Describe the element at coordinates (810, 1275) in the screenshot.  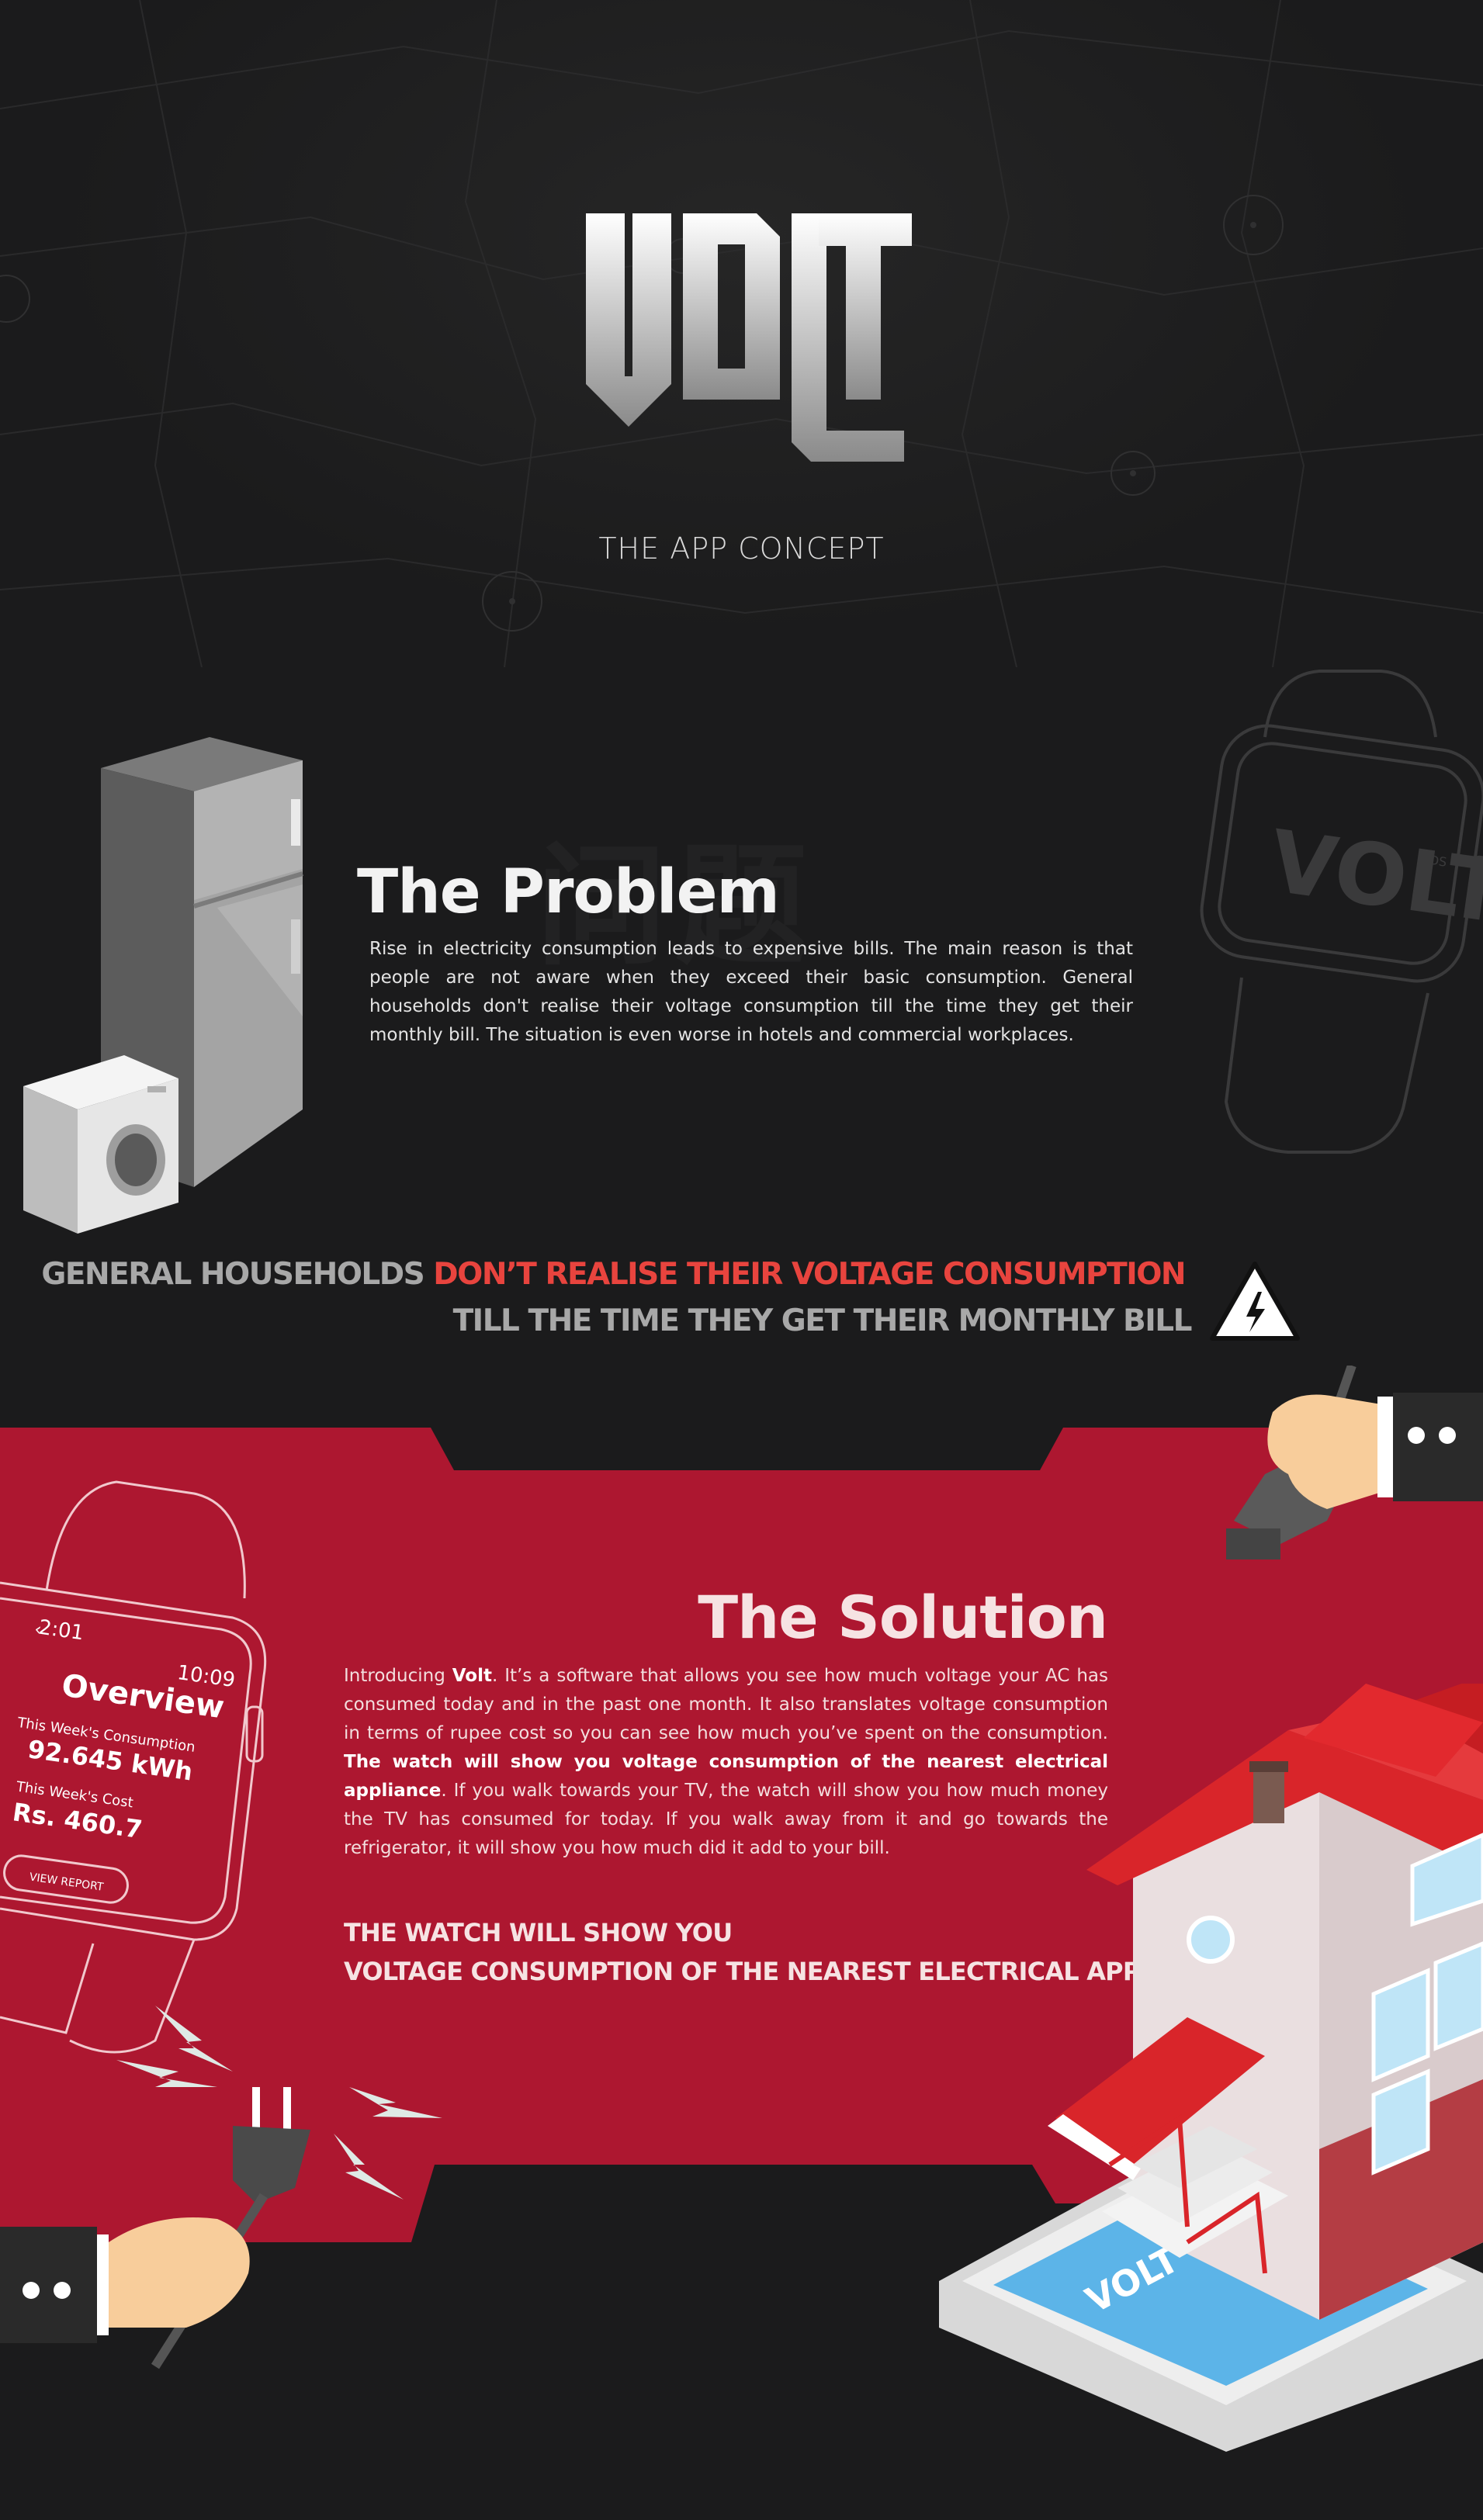
I see `callout-highlight: DON’T REALISE THEIR VOLTAGE CONSUMPTION` at that location.